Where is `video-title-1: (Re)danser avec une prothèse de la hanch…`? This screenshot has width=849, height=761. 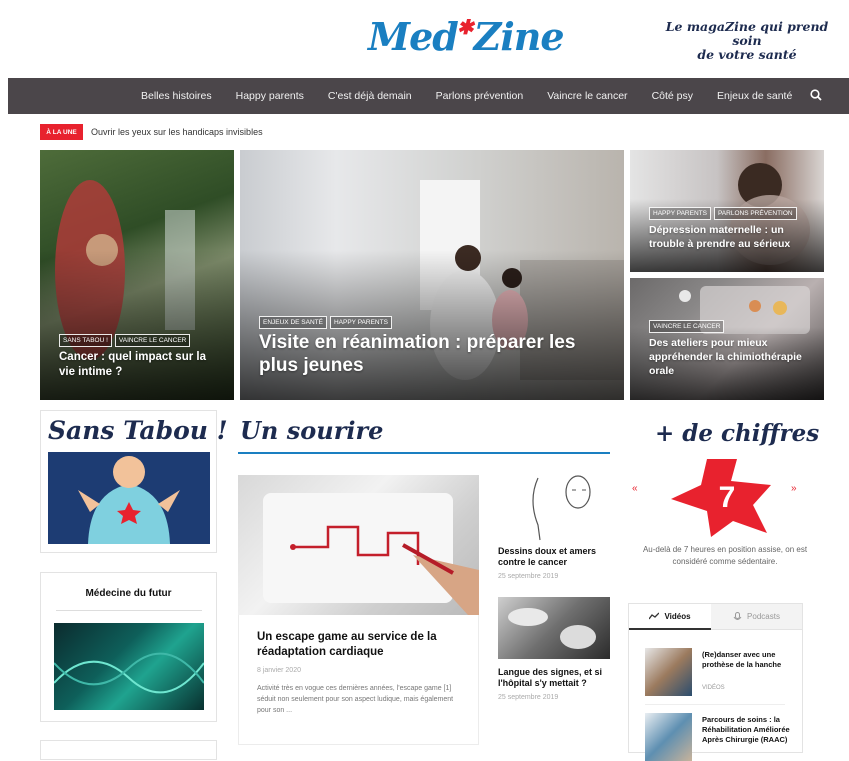 video-title-1: (Re)danser avec une prothèse de la hanch… is located at coordinates (746, 660).